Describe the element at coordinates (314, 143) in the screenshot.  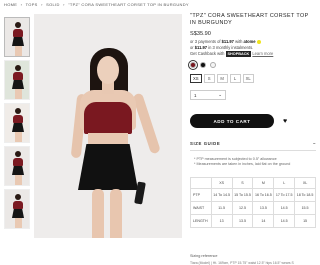
I see `collapse-icon: −` at that location.